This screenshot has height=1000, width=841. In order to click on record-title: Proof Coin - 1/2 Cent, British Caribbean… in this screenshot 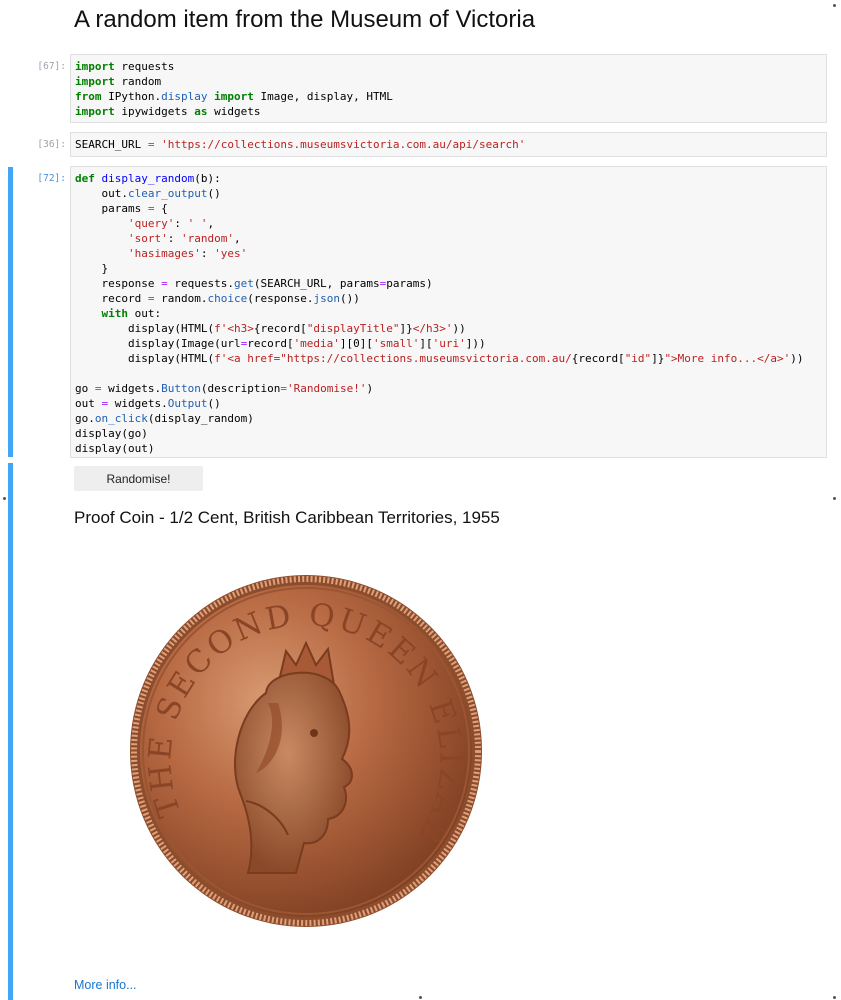, I will do `click(287, 517)`.